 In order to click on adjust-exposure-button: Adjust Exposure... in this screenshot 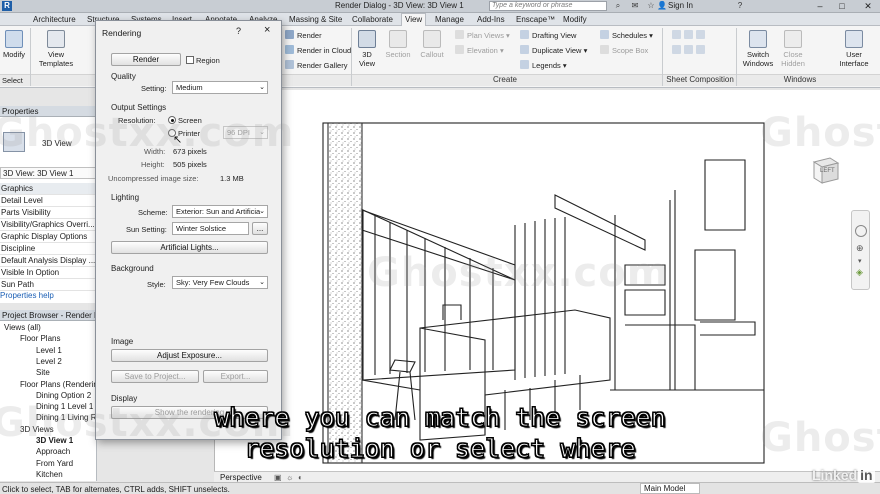, I will do `click(189, 355)`.